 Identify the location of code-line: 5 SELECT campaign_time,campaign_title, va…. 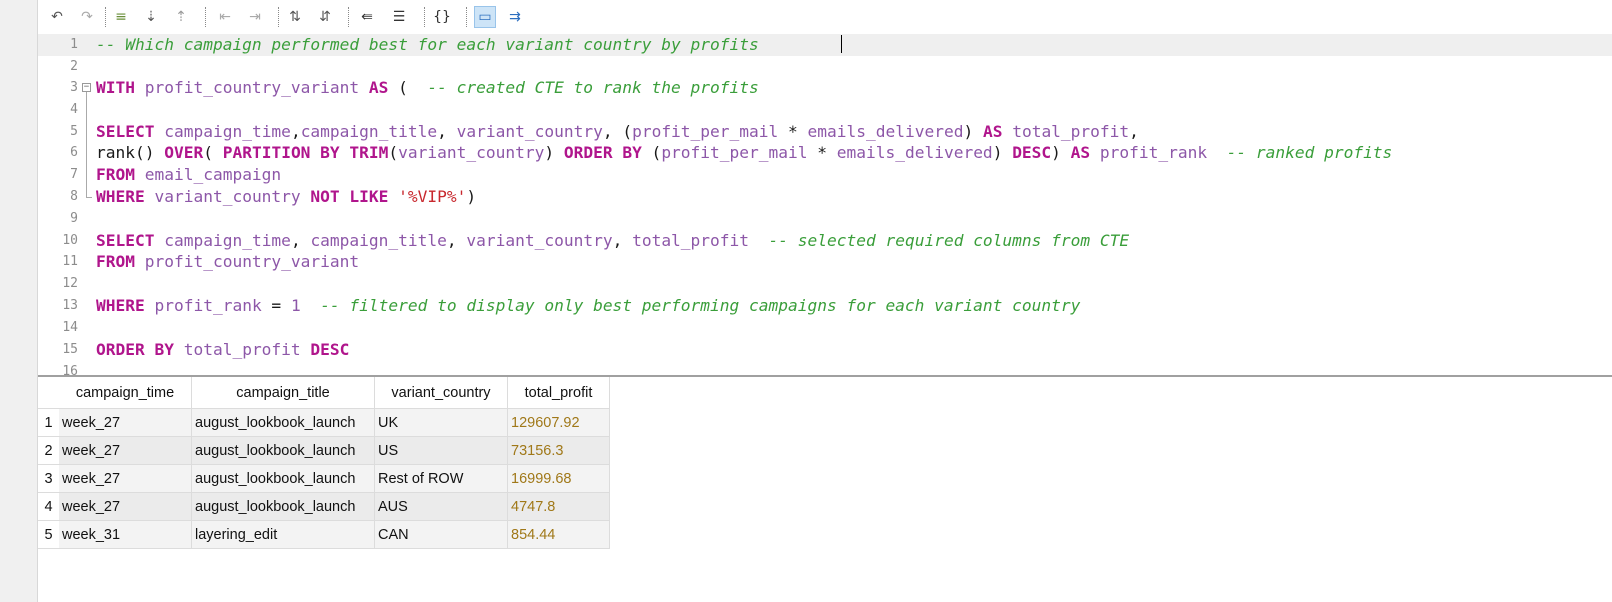
(825, 132).